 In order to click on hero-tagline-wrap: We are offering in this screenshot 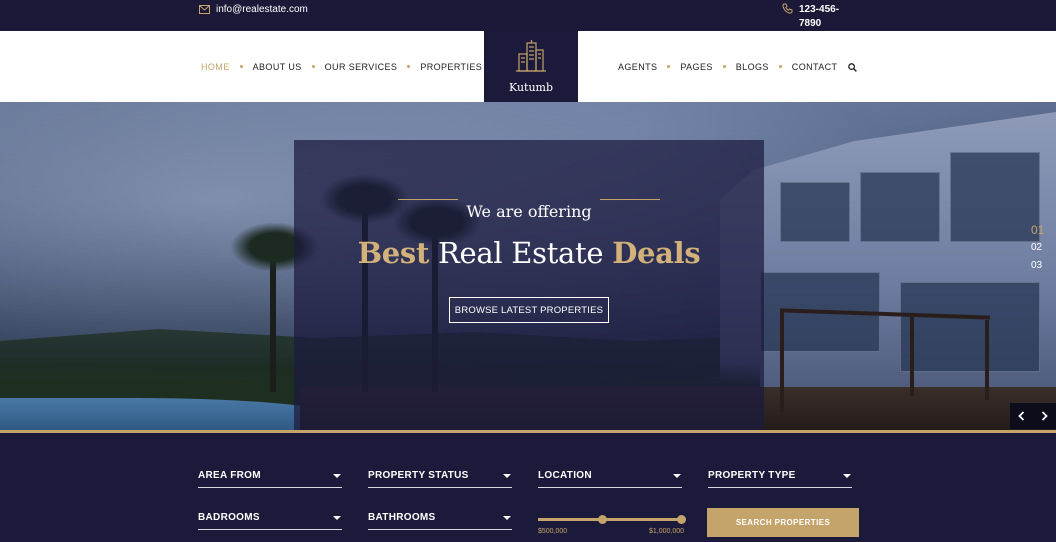, I will do `click(529, 210)`.